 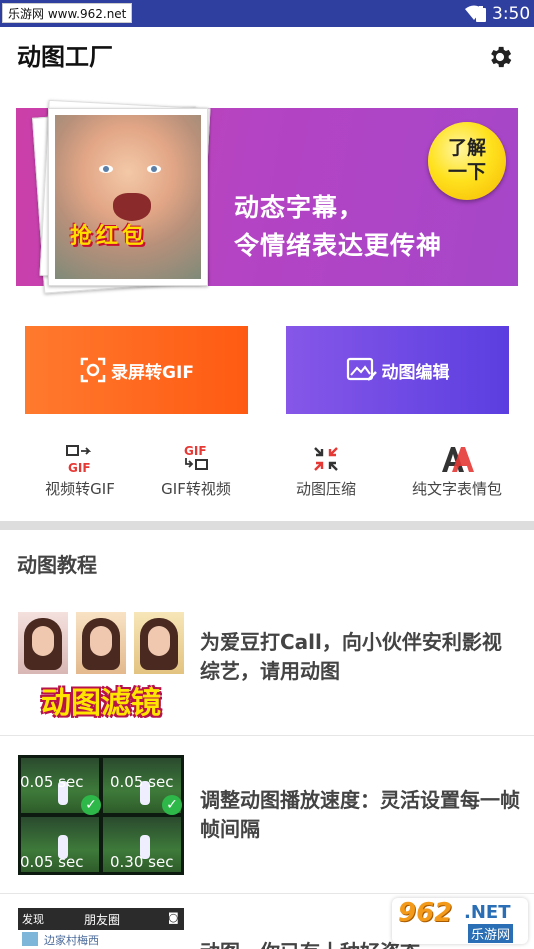 I want to click on text-sticker-icon, so click(x=458, y=459).